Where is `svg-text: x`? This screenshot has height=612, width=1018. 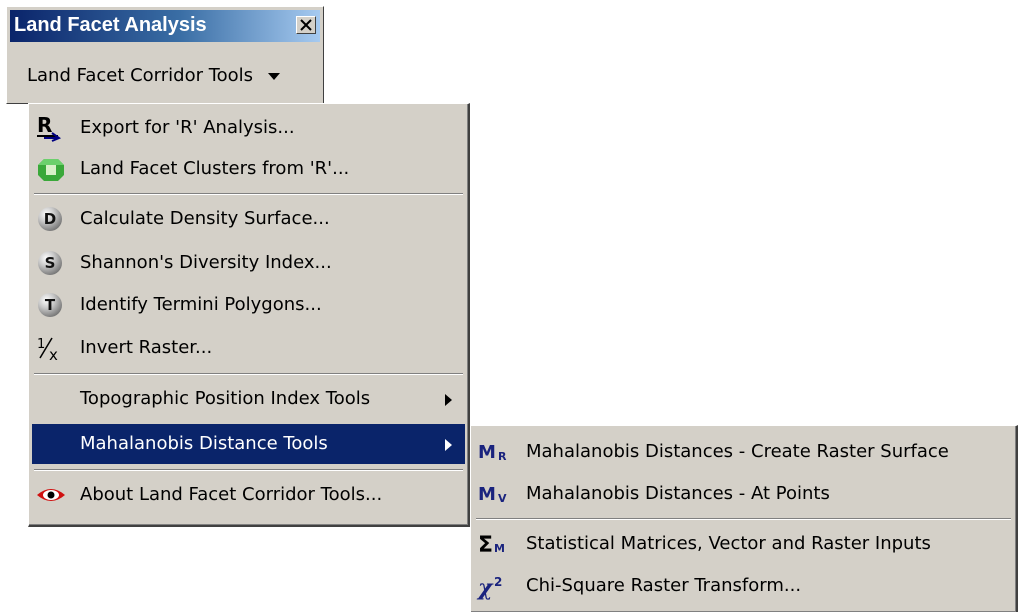 svg-text: x is located at coordinates (53, 354).